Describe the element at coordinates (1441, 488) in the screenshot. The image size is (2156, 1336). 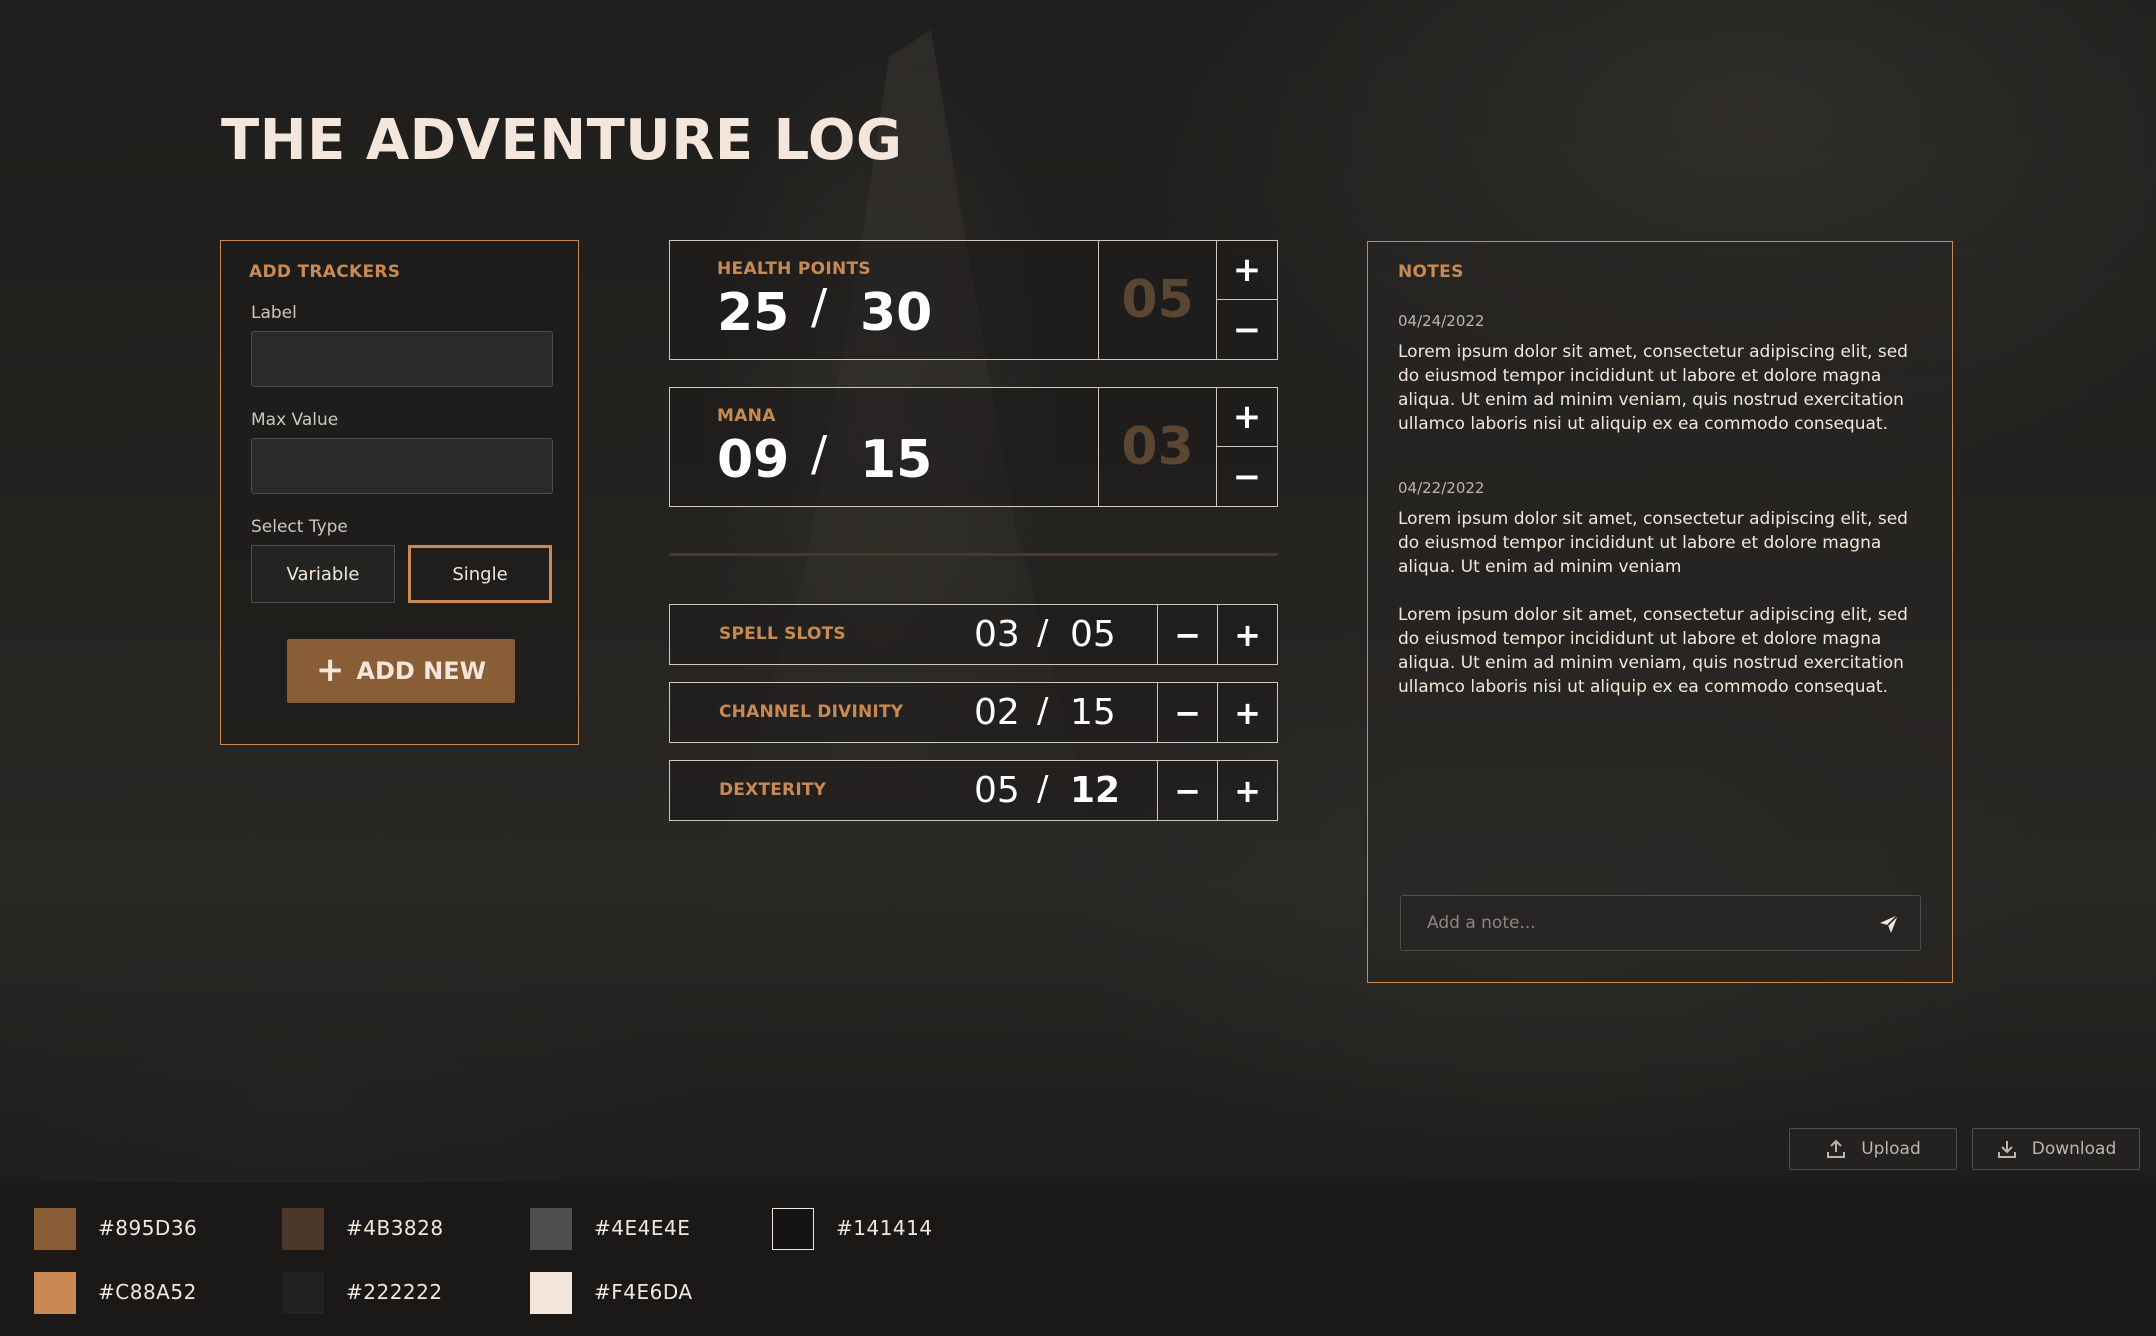
I see `note-date: 04/22/2022` at that location.